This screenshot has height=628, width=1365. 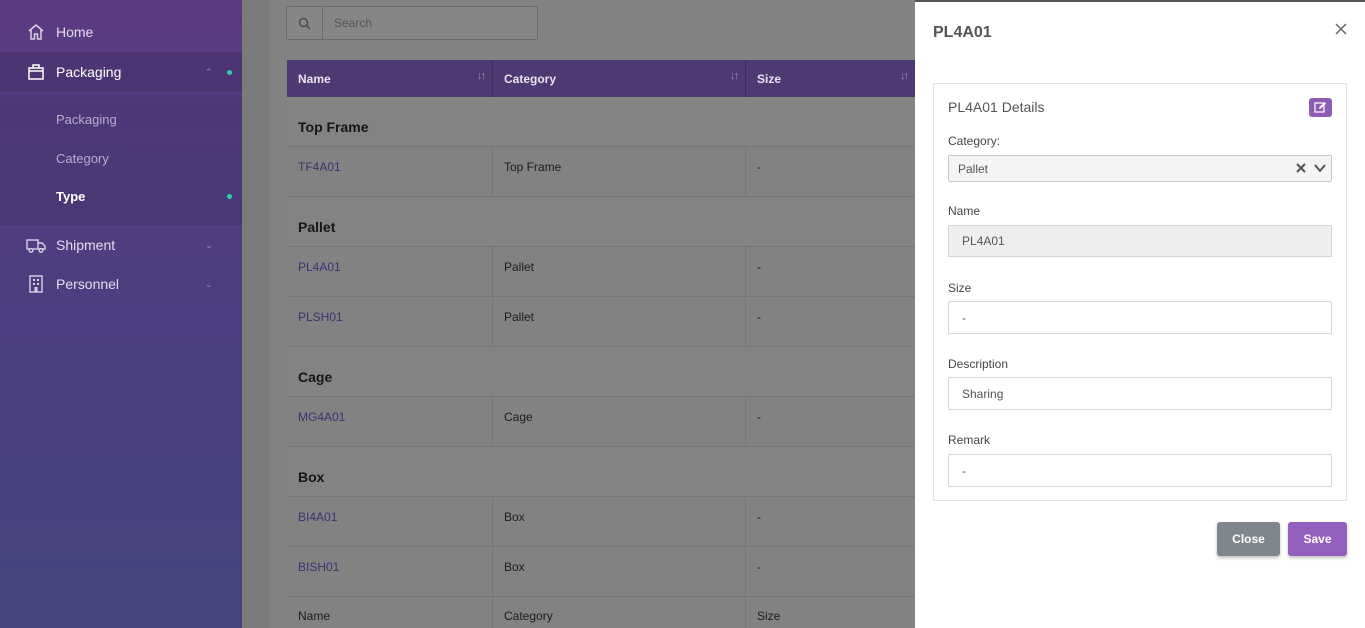 I want to click on cell-name: TF4A01, so click(x=390, y=172).